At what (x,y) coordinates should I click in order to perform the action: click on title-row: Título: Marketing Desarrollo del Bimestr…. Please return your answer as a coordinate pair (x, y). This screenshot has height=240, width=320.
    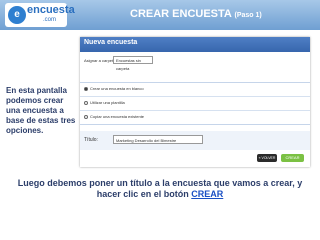
    Looking at the image, I should click on (195, 140).